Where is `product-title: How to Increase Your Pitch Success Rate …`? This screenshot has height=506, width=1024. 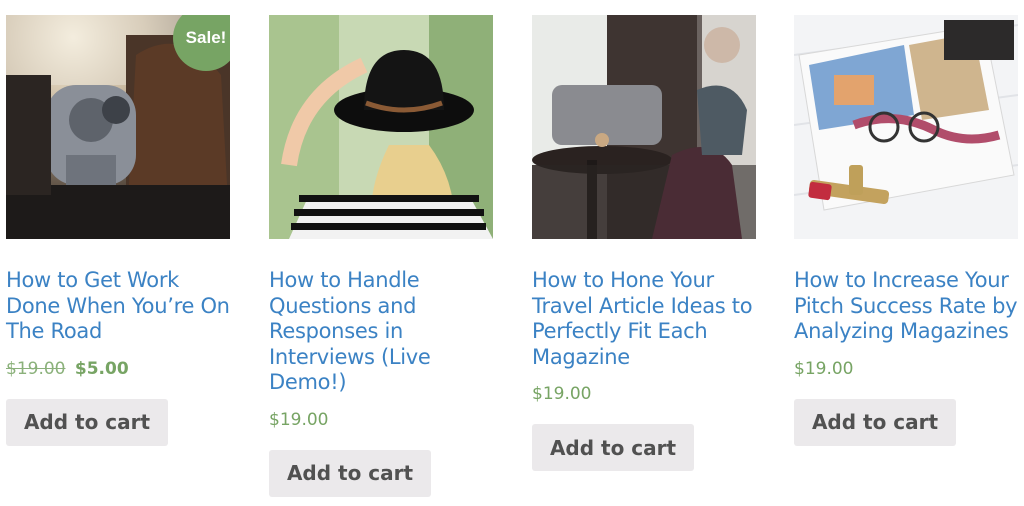 product-title: How to Increase Your Pitch Success Rate … is located at coordinates (906, 306).